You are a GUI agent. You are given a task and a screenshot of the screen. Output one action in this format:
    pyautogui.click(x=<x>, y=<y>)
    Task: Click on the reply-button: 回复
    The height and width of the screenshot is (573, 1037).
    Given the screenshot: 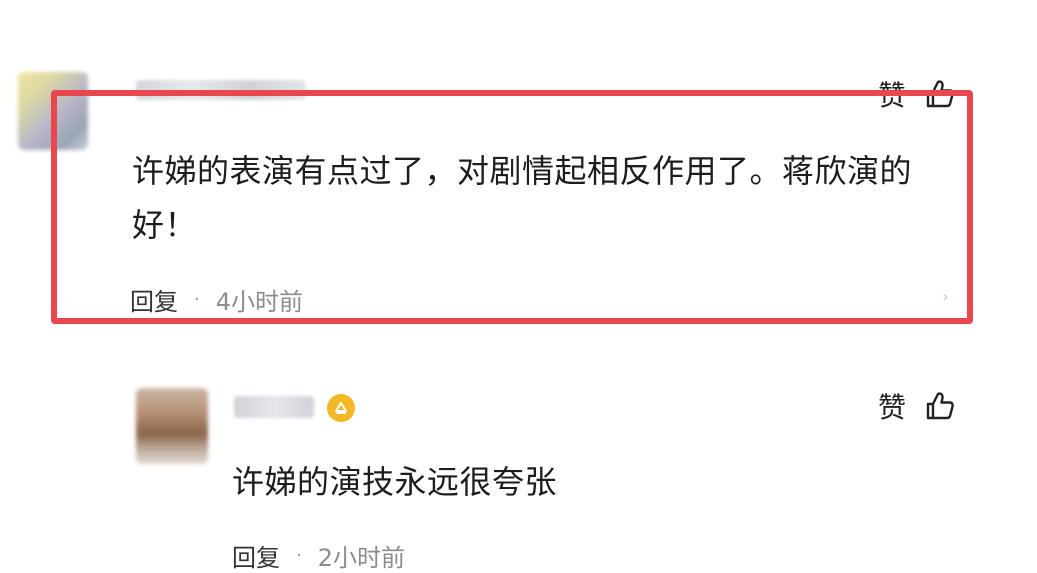 What is the action you would take?
    pyautogui.click(x=256, y=555)
    